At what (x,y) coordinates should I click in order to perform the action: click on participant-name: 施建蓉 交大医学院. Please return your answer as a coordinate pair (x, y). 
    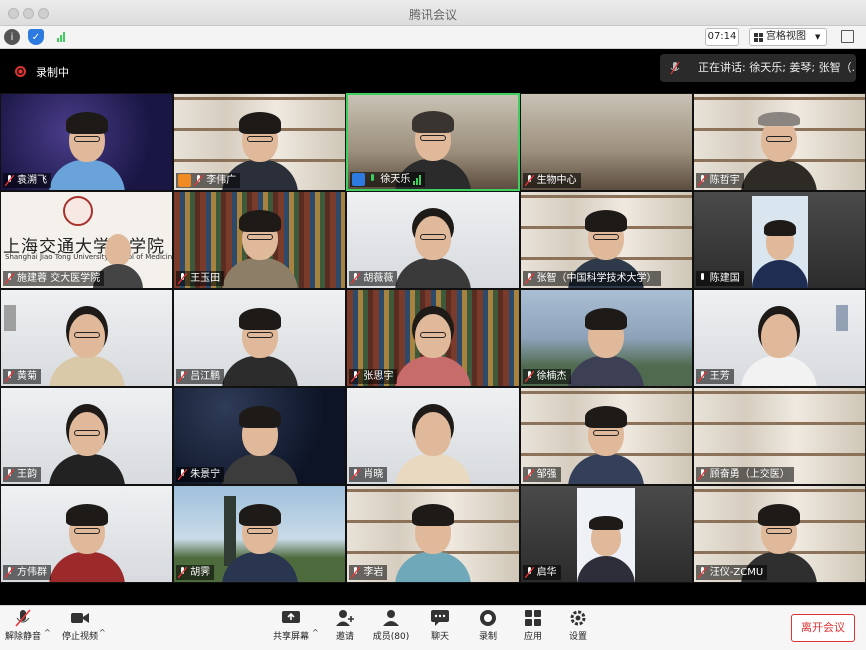
    Looking at the image, I should click on (59, 278).